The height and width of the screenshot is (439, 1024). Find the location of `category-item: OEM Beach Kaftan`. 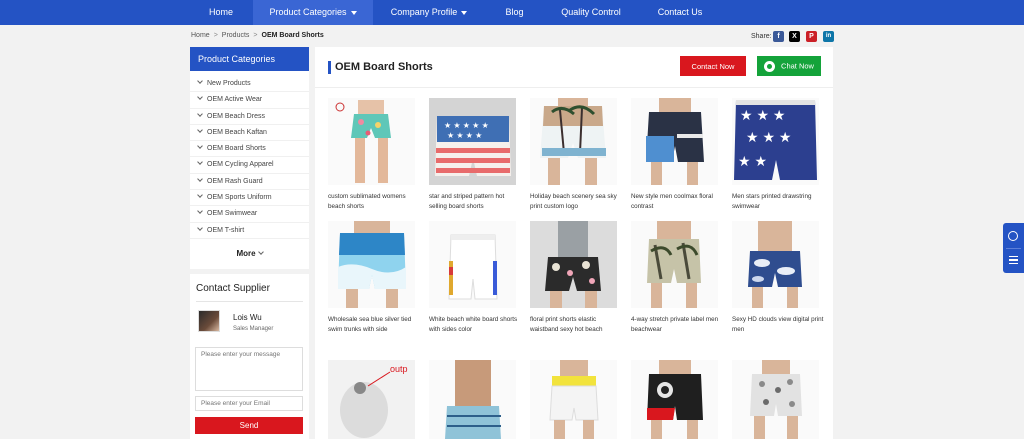

category-item: OEM Beach Kaftan is located at coordinates (249, 133).